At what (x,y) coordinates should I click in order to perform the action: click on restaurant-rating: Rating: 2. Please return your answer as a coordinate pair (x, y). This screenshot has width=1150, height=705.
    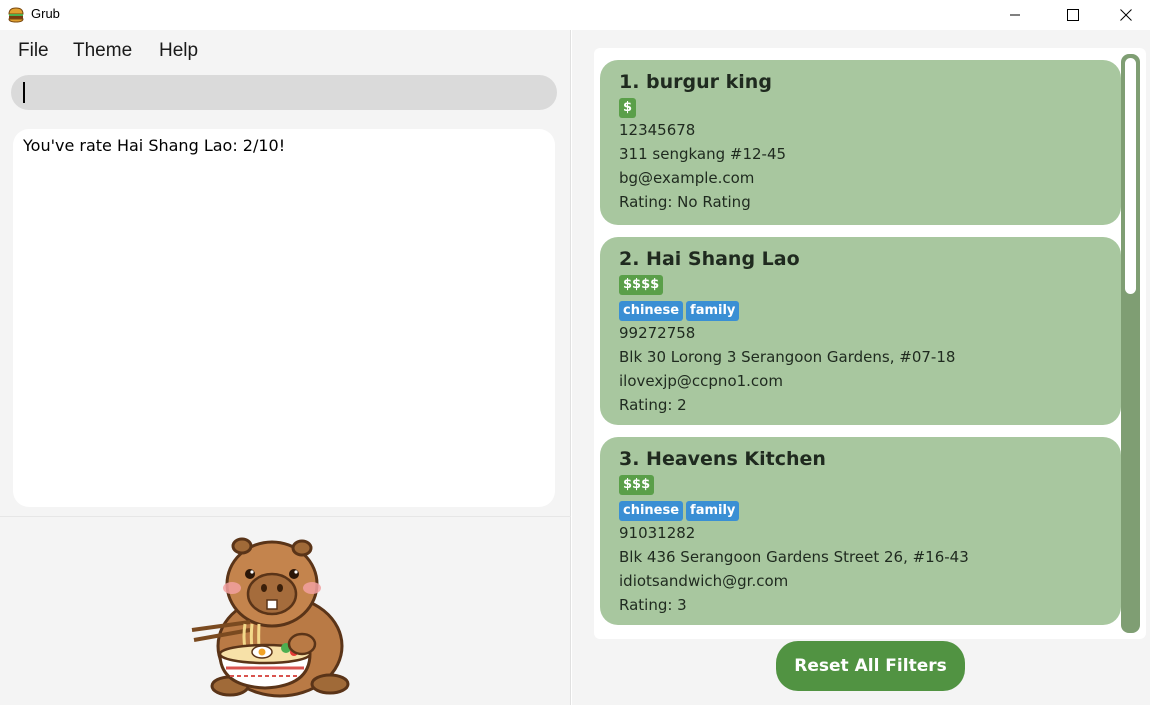
    Looking at the image, I should click on (653, 405).